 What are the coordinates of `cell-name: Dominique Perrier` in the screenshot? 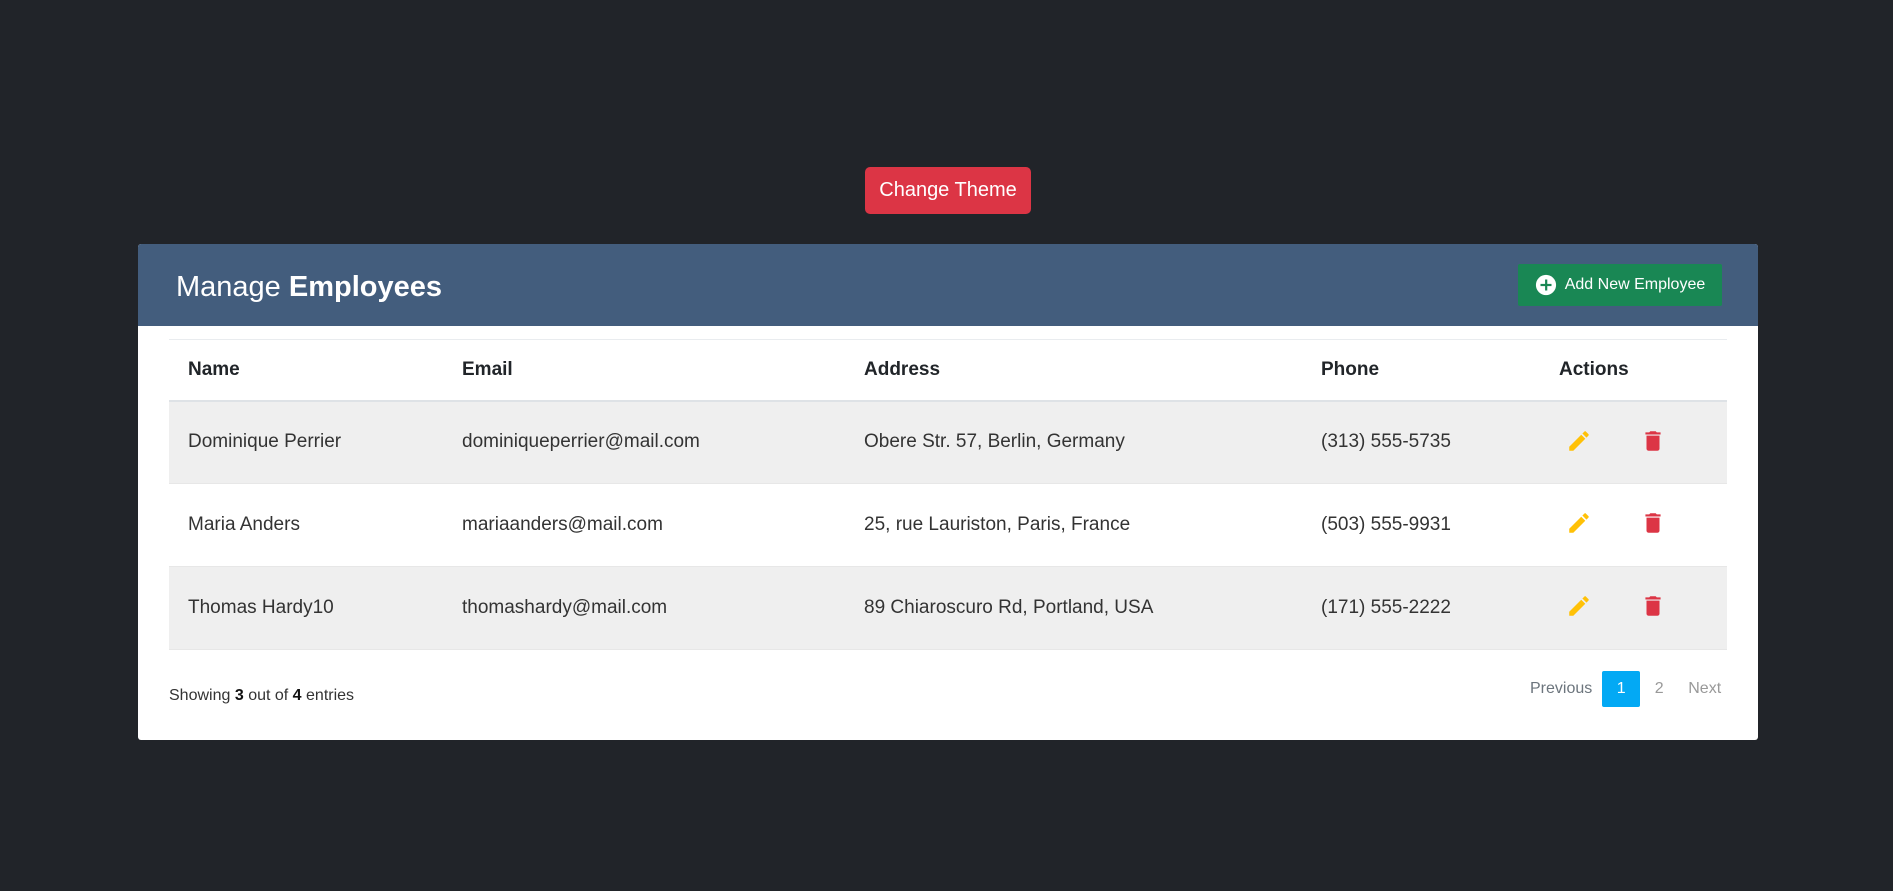 It's located at (265, 442).